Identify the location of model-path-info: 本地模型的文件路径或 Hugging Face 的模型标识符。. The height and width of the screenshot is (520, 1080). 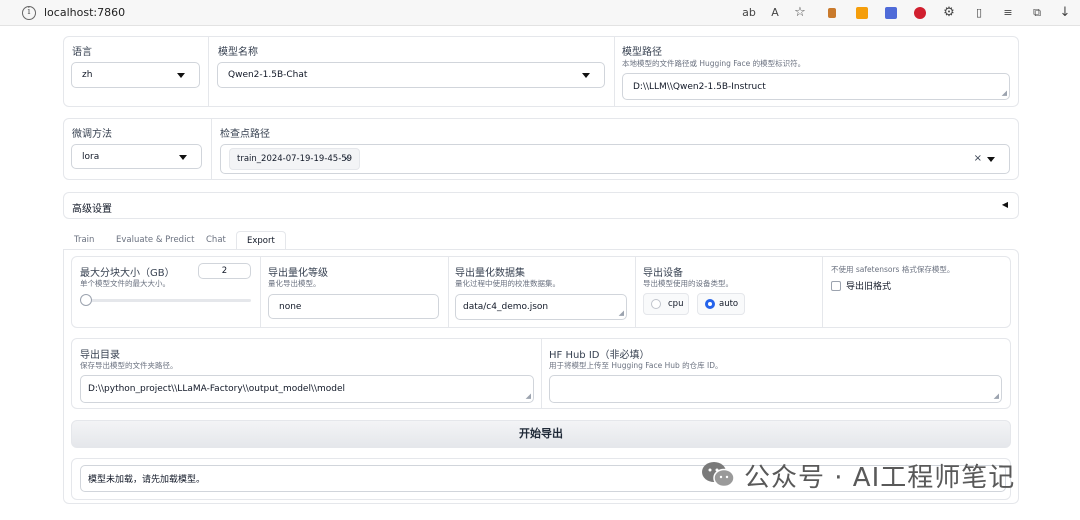
(714, 63).